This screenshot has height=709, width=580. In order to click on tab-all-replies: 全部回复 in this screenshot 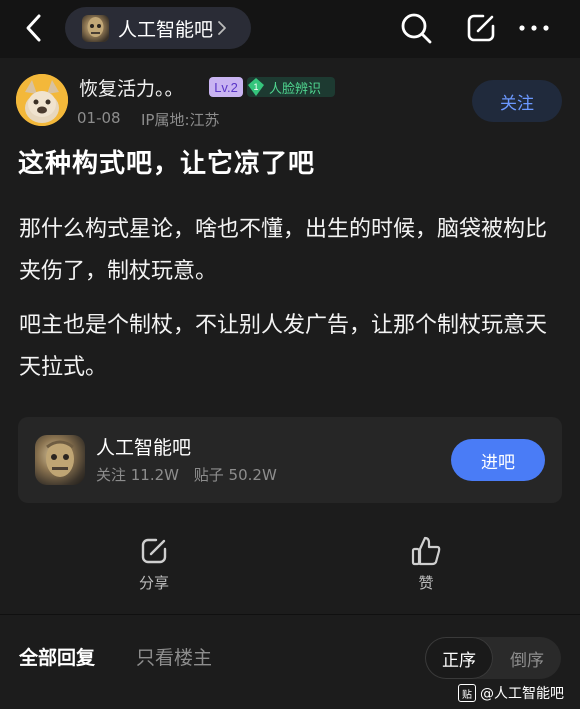, I will do `click(57, 656)`.